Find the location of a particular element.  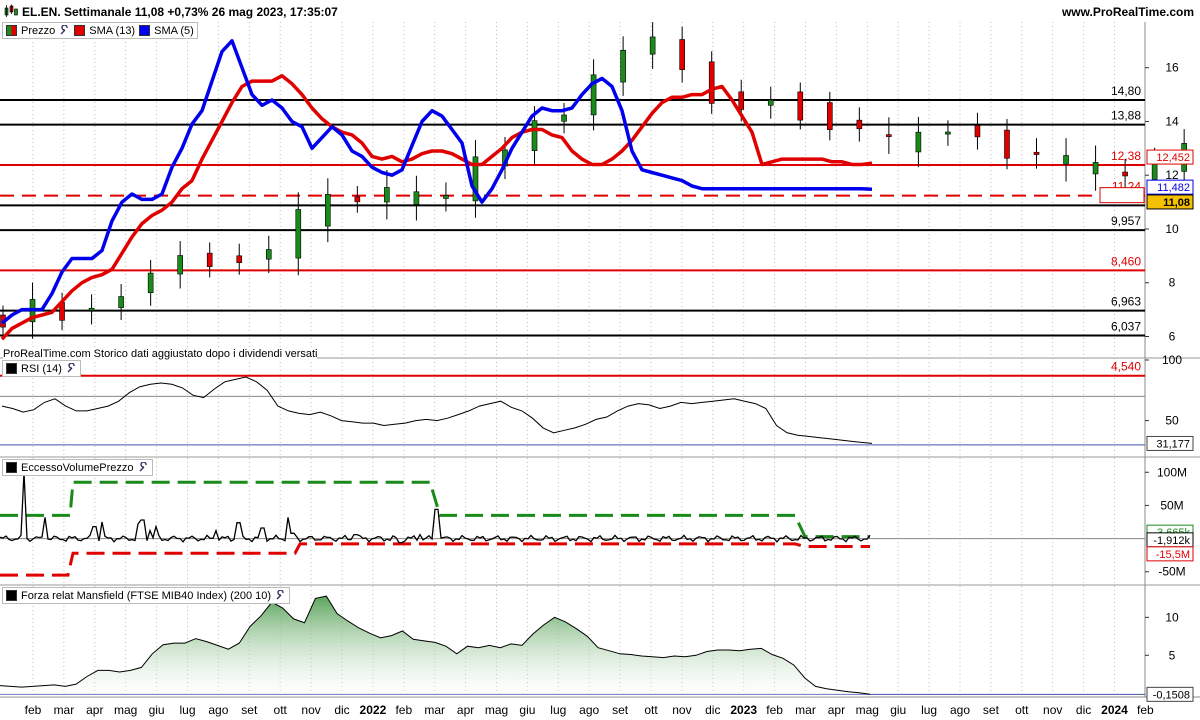

legend-sma13-label: SMA (13) is located at coordinates (112, 30).